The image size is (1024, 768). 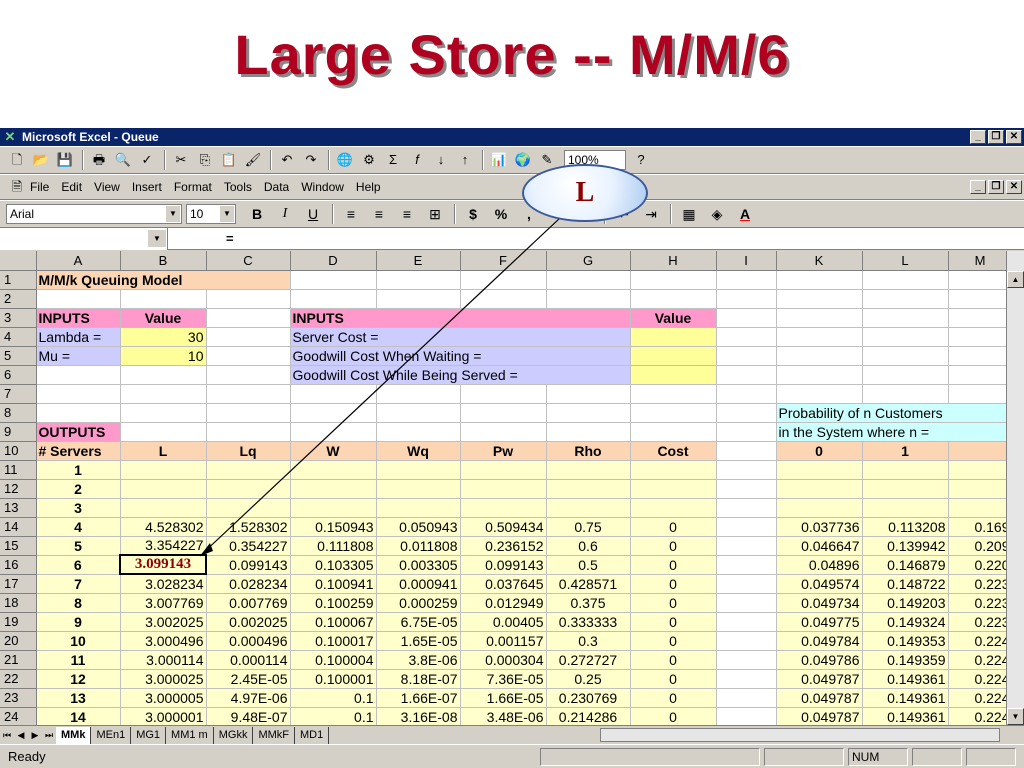 I want to click on probability-cell: 0.209, so click(x=980, y=546).